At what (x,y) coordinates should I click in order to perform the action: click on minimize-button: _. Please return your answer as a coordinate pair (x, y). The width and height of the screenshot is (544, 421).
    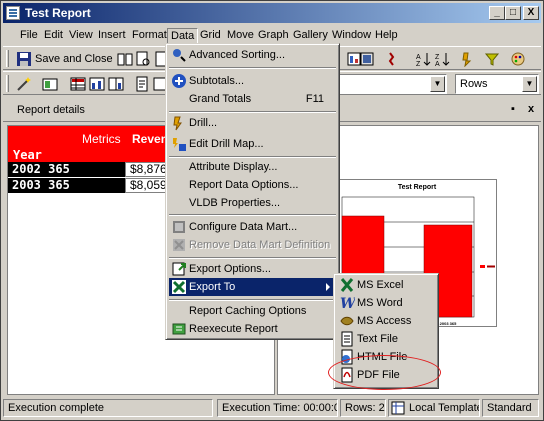
    Looking at the image, I should click on (497, 13).